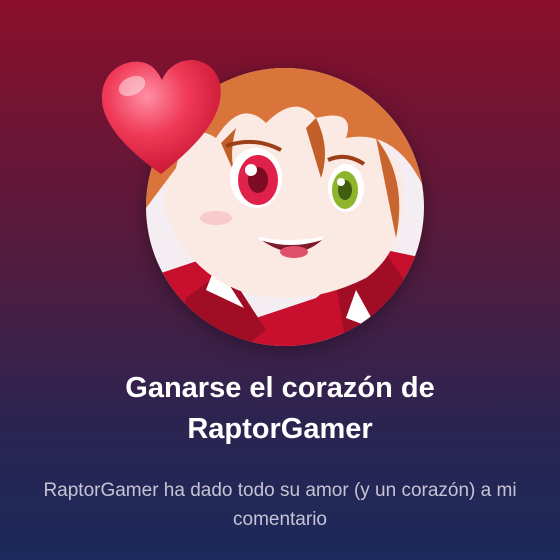 The width and height of the screenshot is (560, 560). I want to click on heart-icon, so click(161, 117).